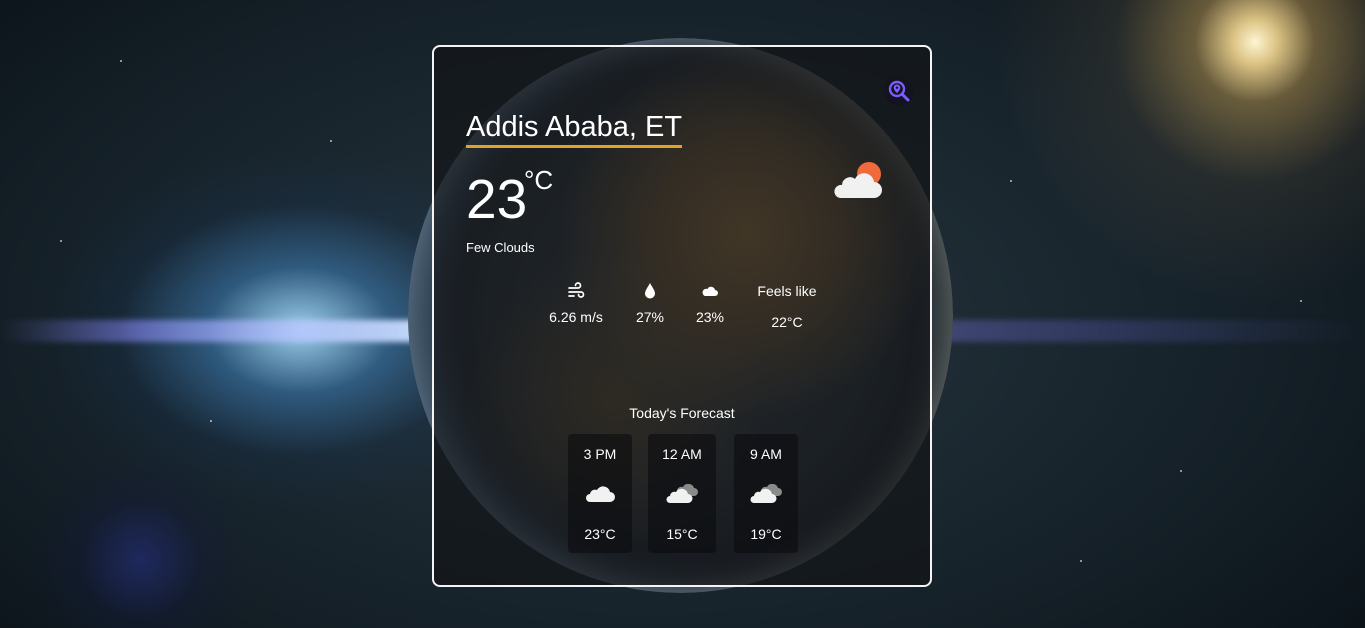  I want to click on forecast-temp: 15°C, so click(682, 534).